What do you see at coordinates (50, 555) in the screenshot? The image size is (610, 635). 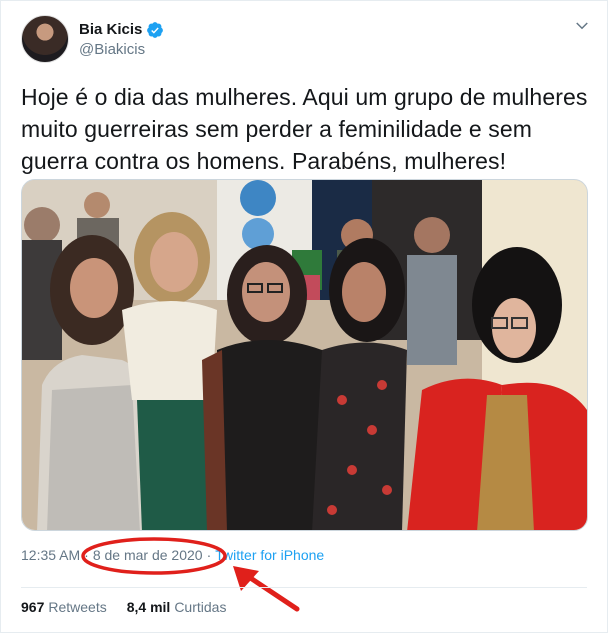 I see `tweet-time: 12:35 AM` at bounding box center [50, 555].